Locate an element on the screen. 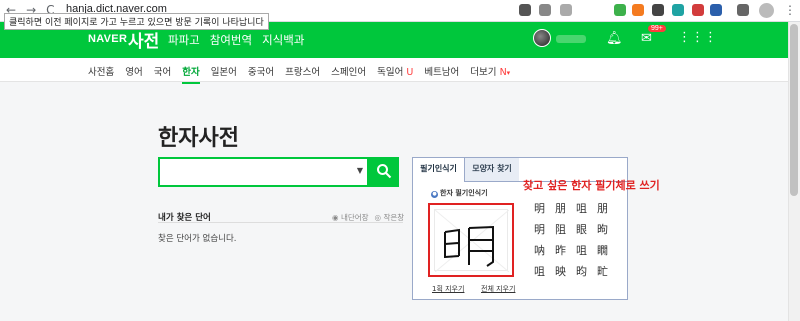  user-avatar is located at coordinates (542, 38).